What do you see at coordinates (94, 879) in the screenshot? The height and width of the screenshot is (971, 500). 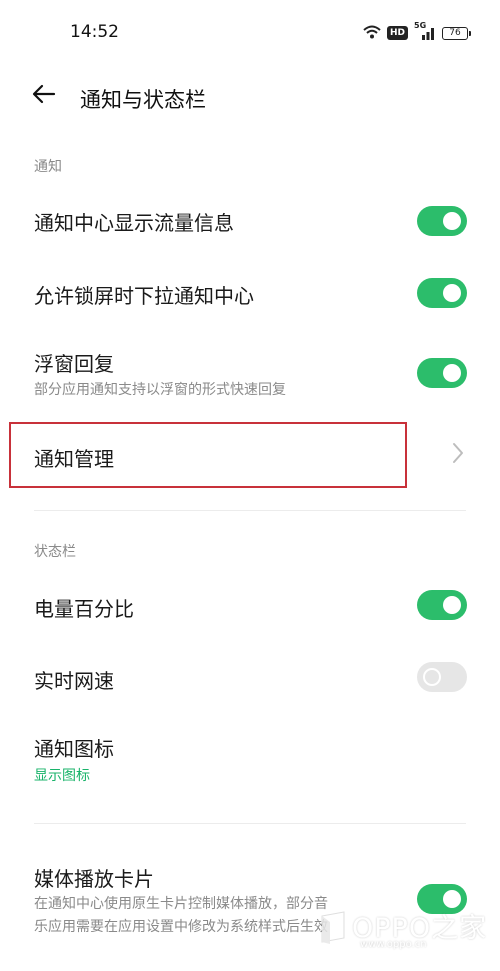 I see `row-title: 媒体播放卡片` at bounding box center [94, 879].